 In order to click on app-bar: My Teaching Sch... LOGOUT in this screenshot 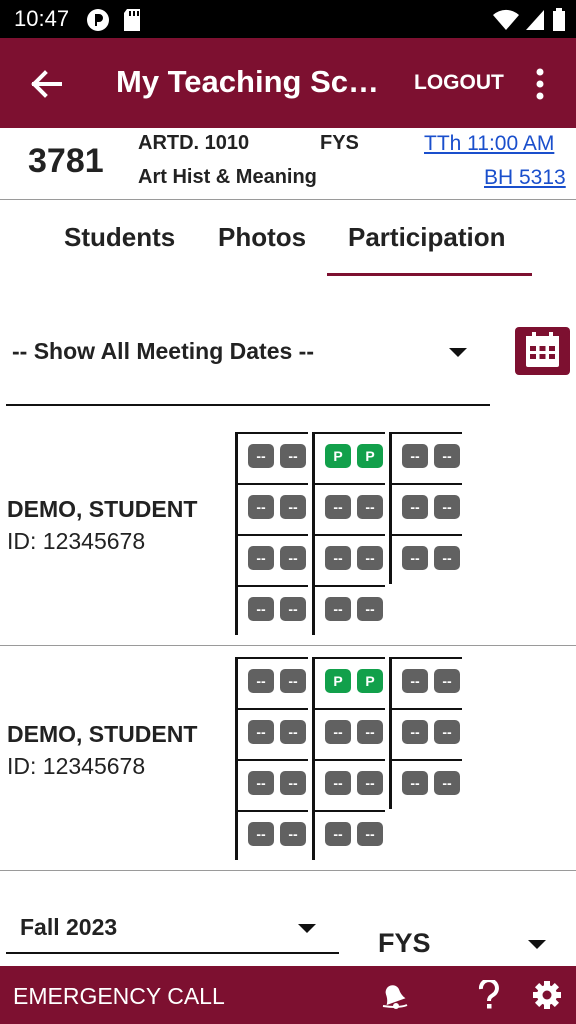, I will do `click(288, 83)`.